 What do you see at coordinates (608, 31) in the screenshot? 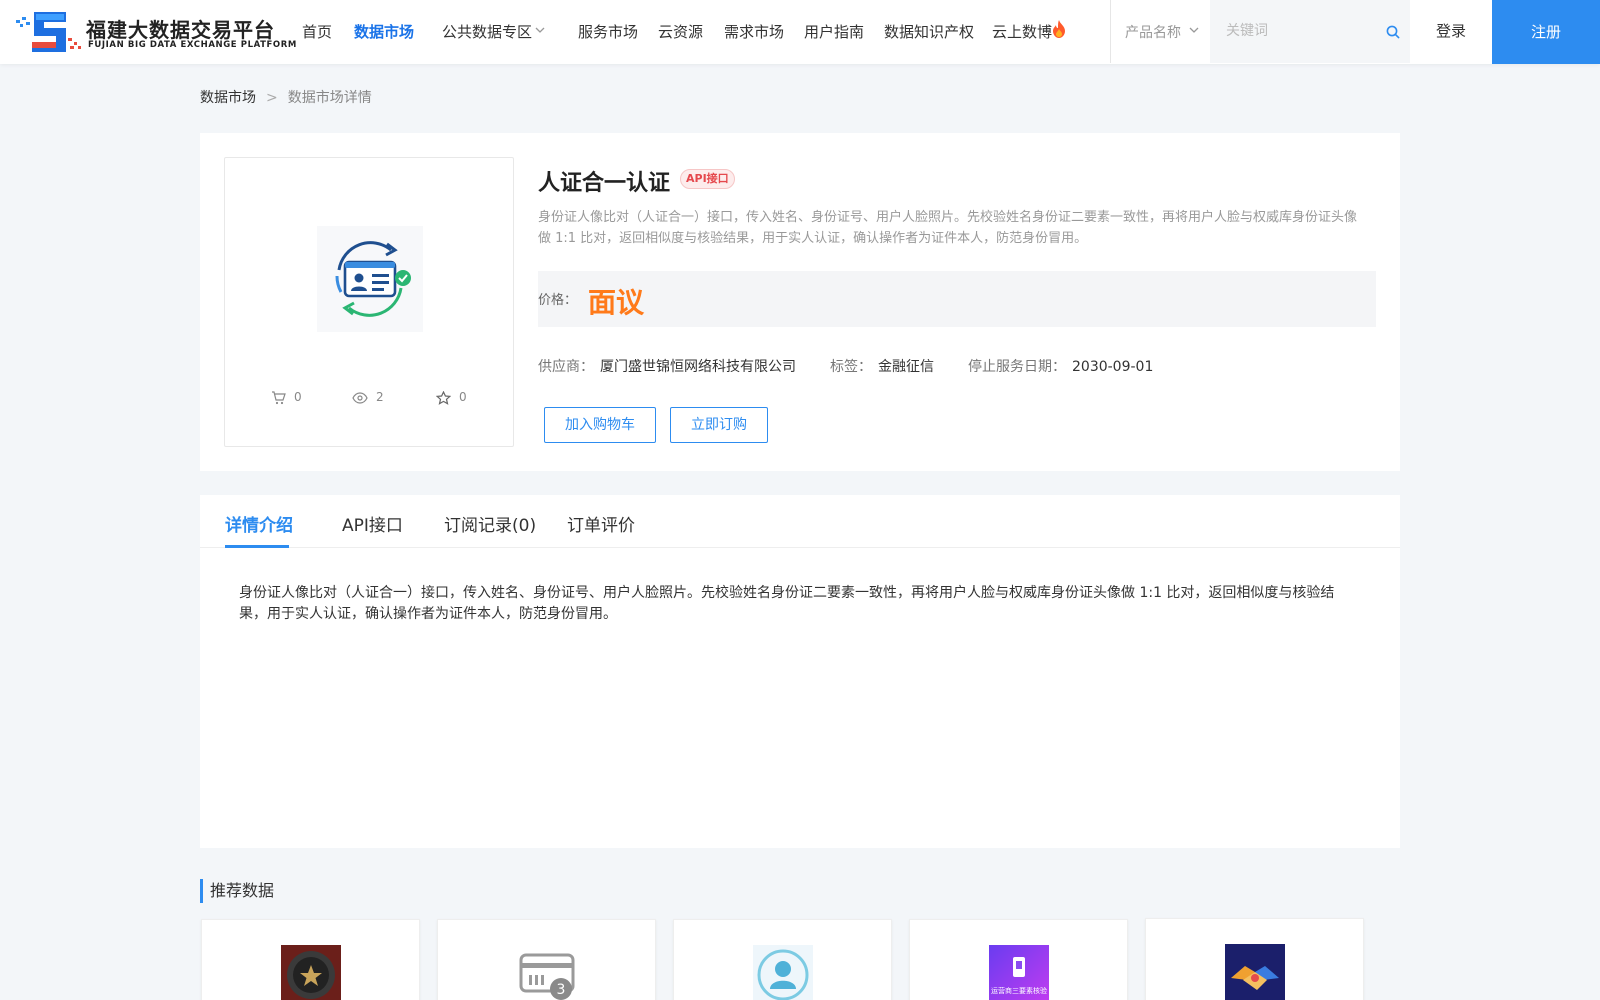
I see `nav-service-market: 服务市场` at bounding box center [608, 31].